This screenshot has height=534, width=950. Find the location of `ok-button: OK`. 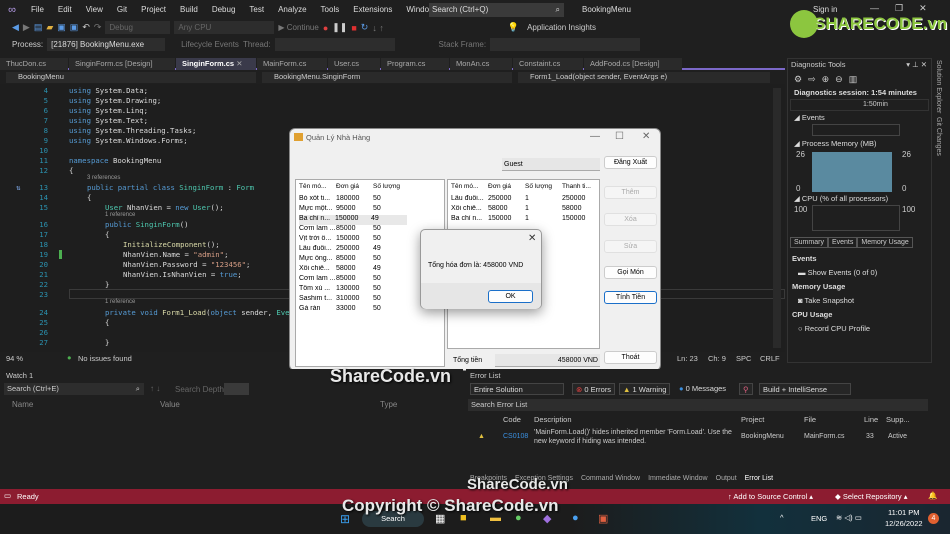

ok-button: OK is located at coordinates (510, 296).